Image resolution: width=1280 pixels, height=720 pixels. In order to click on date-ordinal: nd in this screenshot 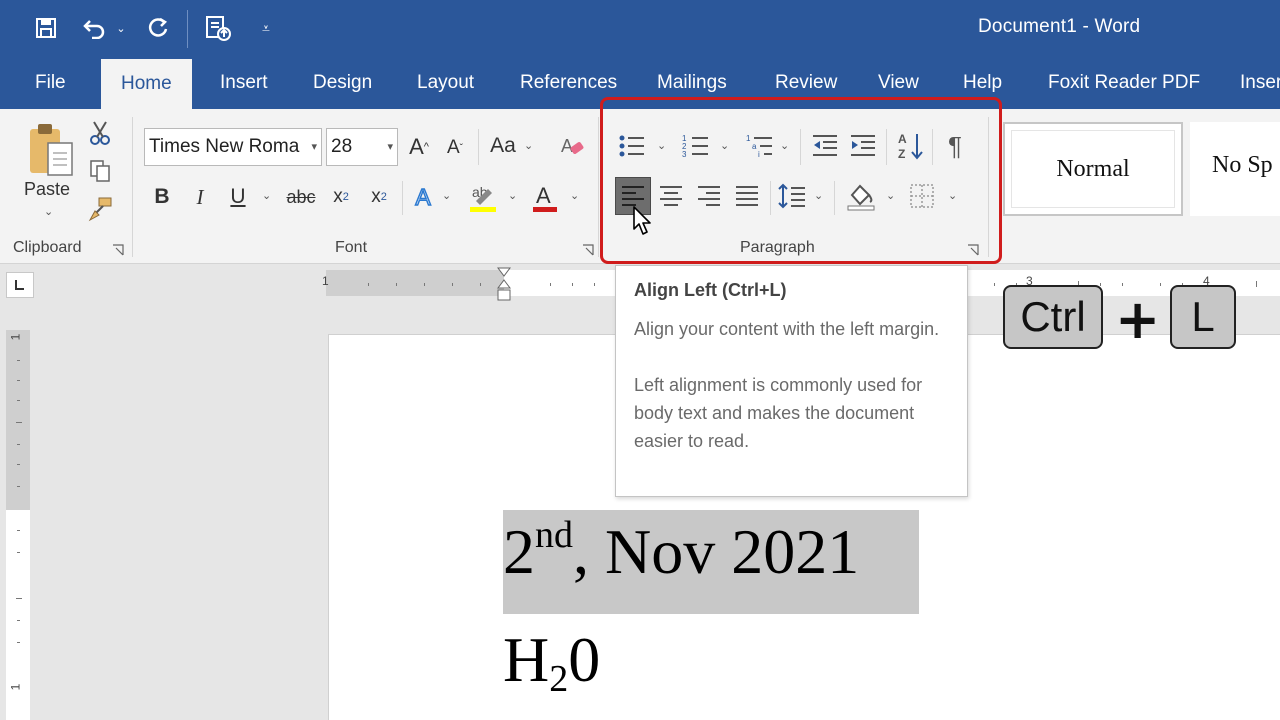, I will do `click(554, 535)`.